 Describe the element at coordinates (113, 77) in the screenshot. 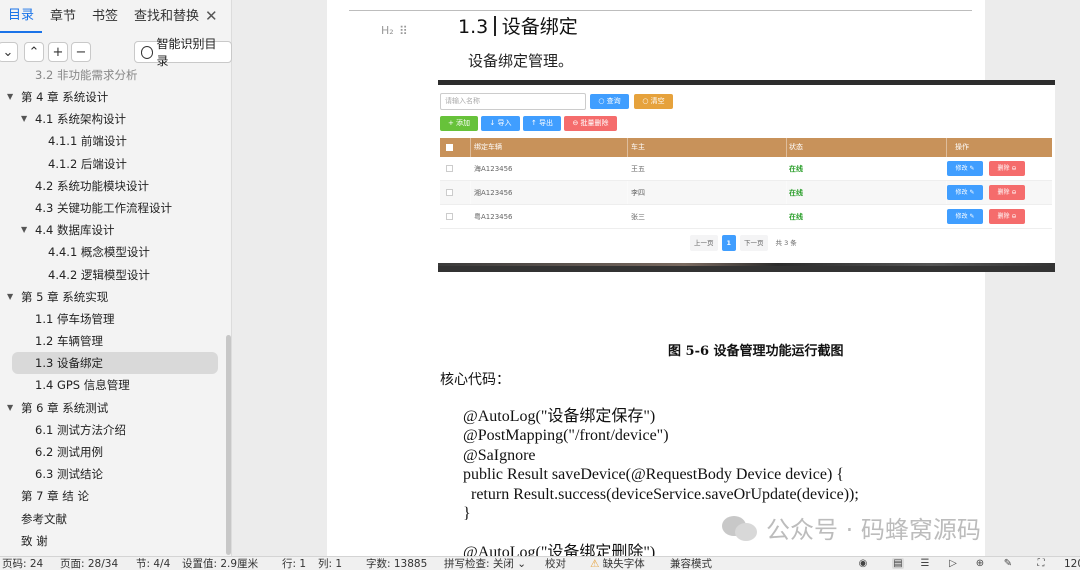

I see `toc-item: 3.2 非功能需求分析` at that location.